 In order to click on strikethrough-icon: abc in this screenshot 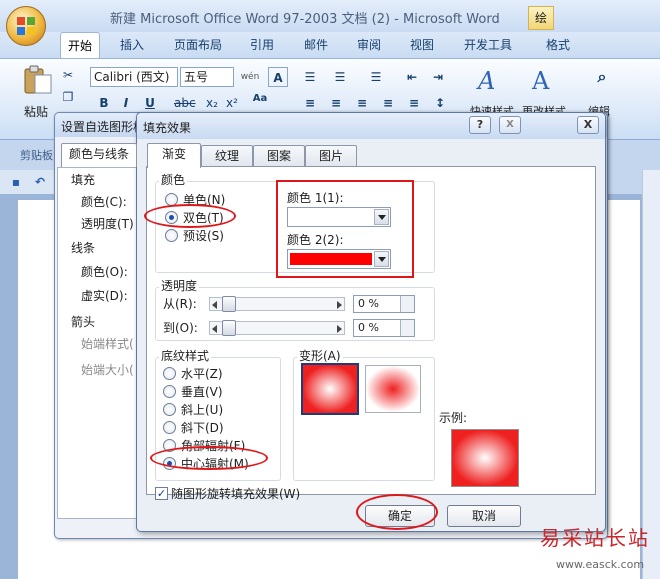, I will do `click(185, 103)`.